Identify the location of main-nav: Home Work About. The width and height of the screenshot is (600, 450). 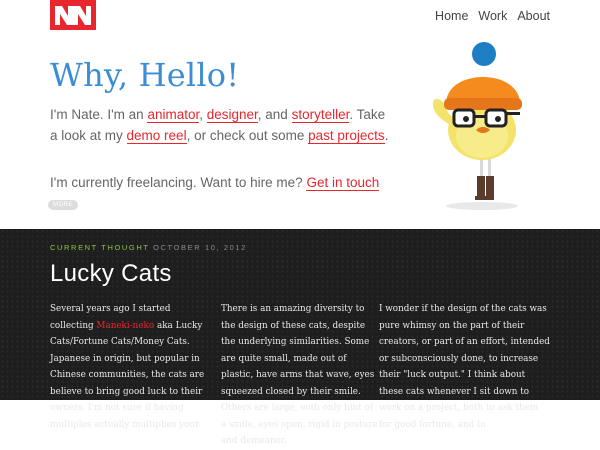
(492, 16).